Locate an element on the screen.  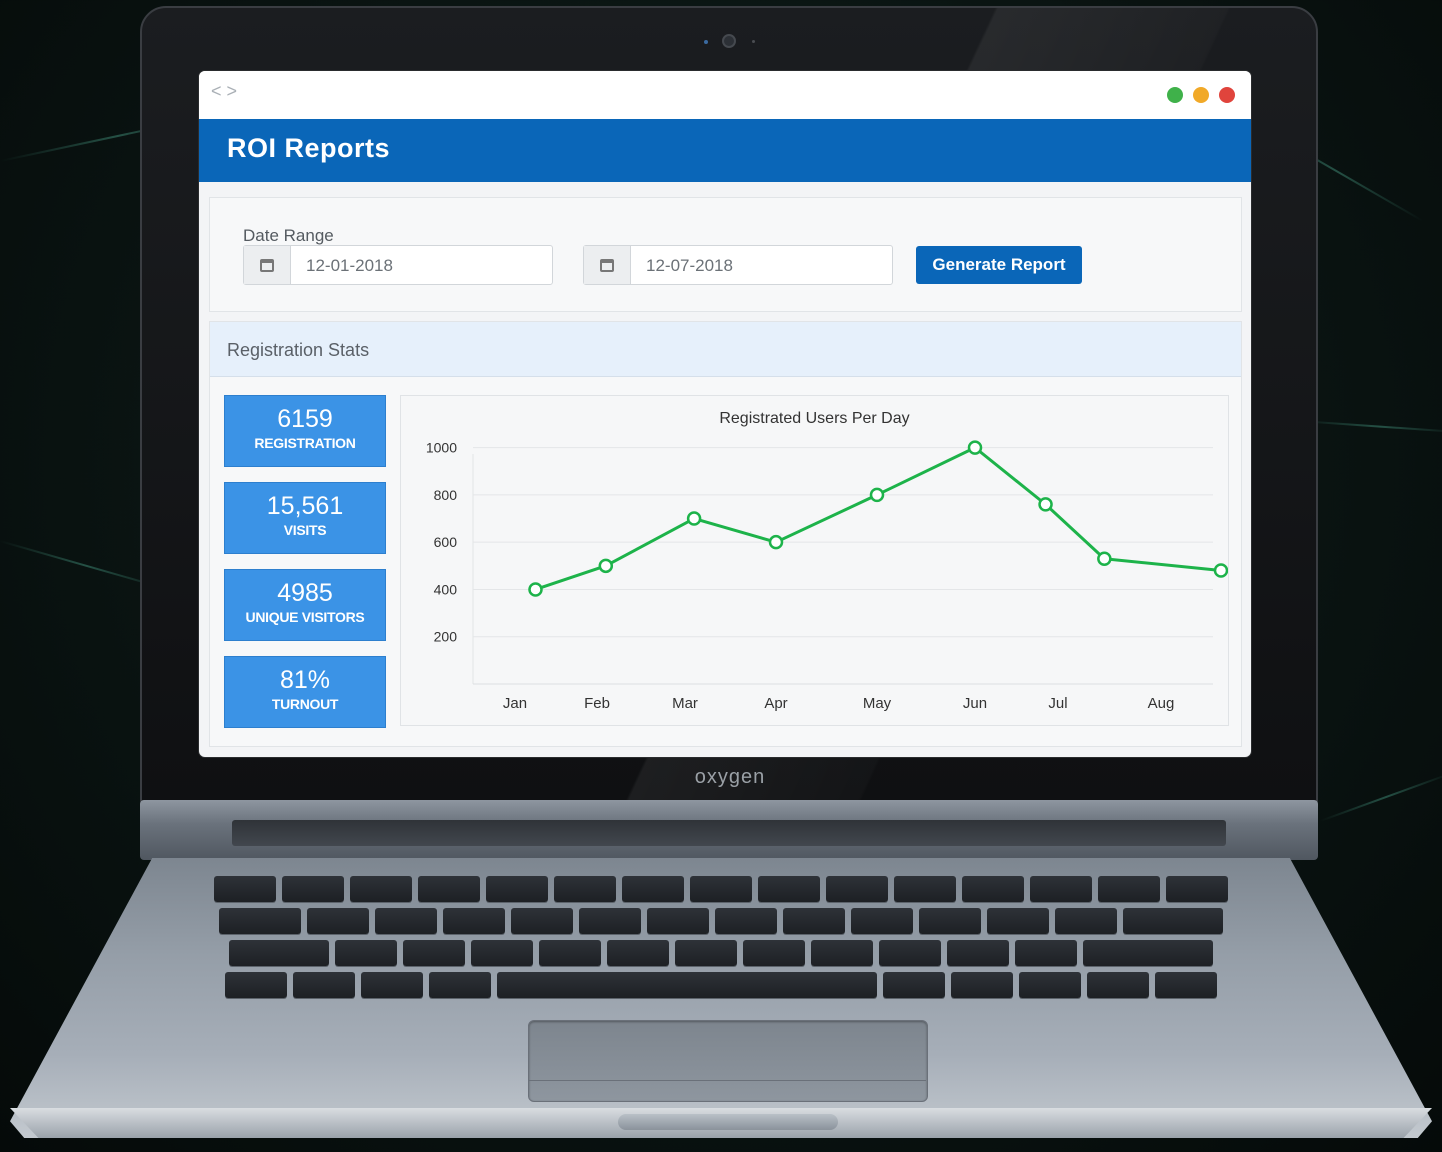
trackpad-divider is located at coordinates (727, 1080).